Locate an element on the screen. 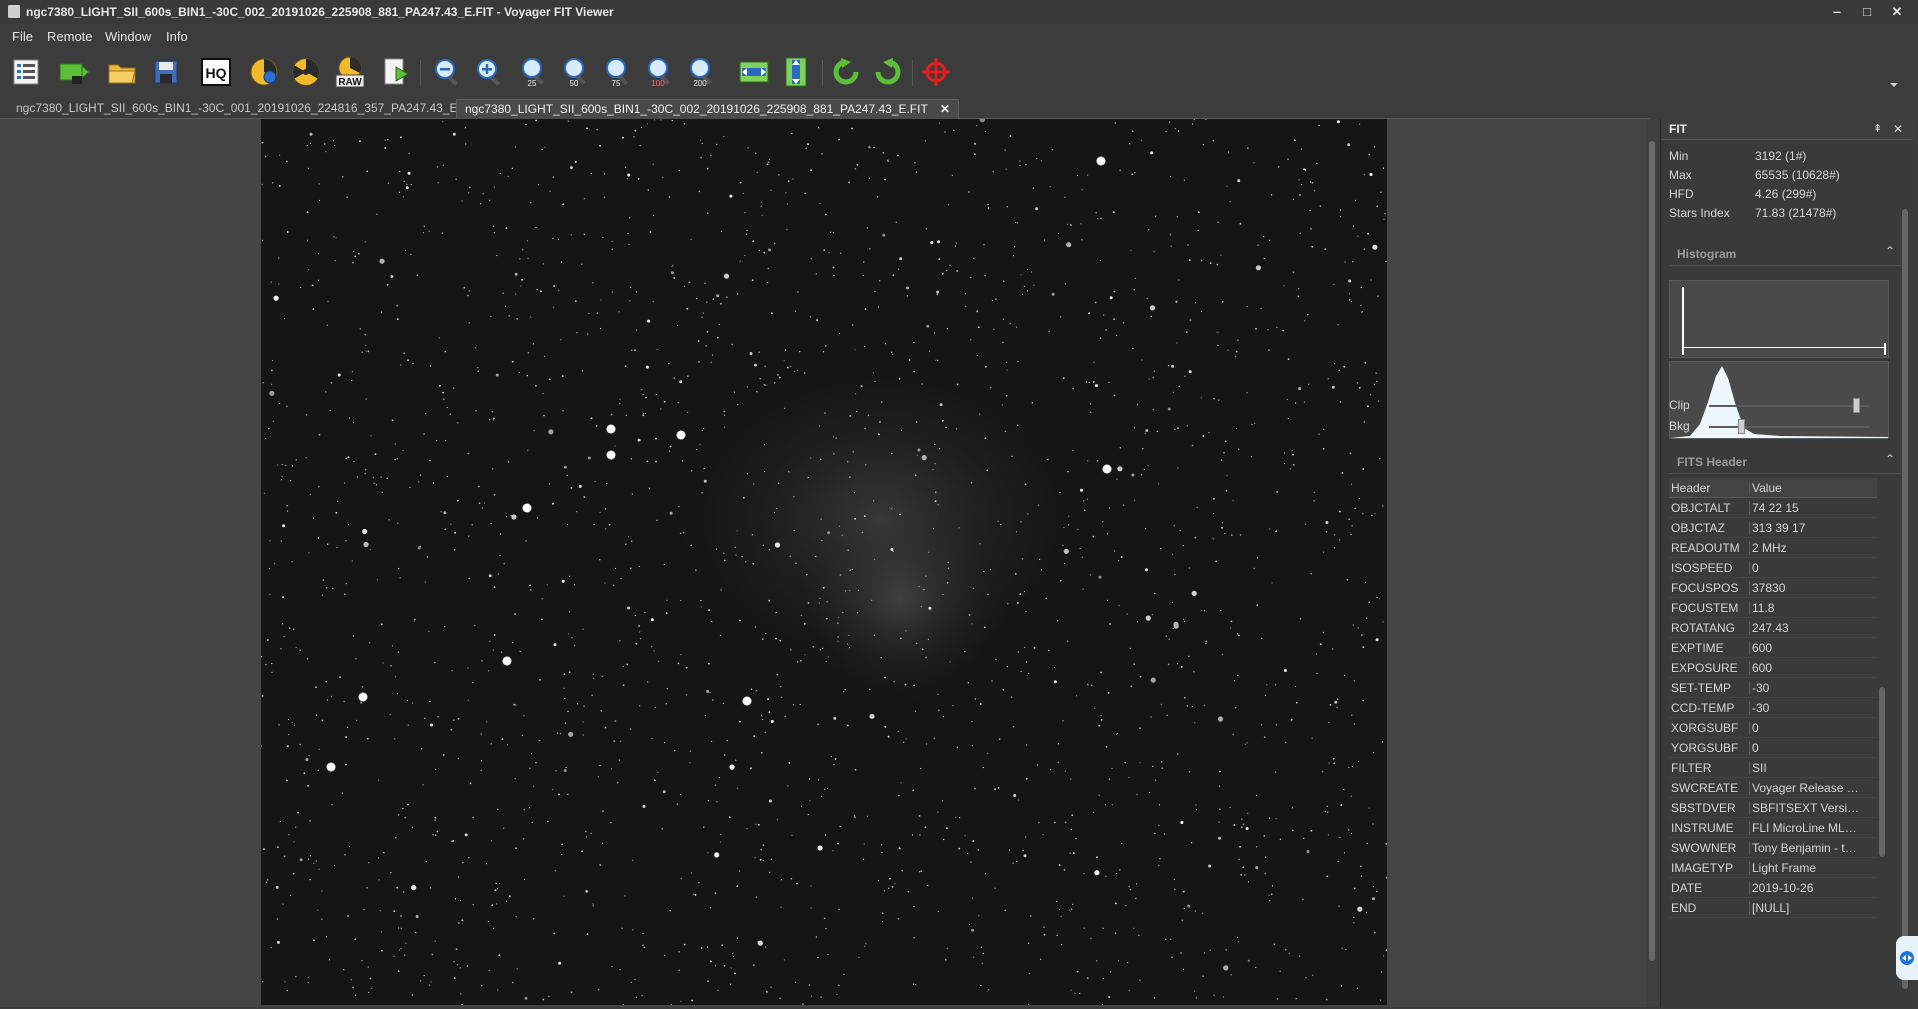 The width and height of the screenshot is (1918, 1009). bkg-slider-row: Bkg is located at coordinates (1769, 426).